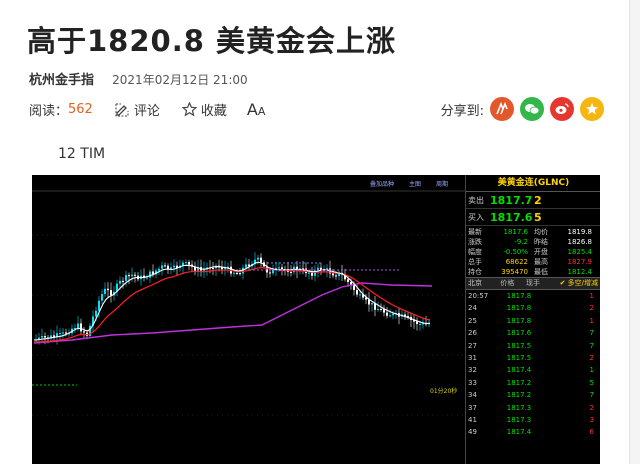 The width and height of the screenshot is (640, 464). I want to click on share-bar: 分享到:, so click(522, 109).